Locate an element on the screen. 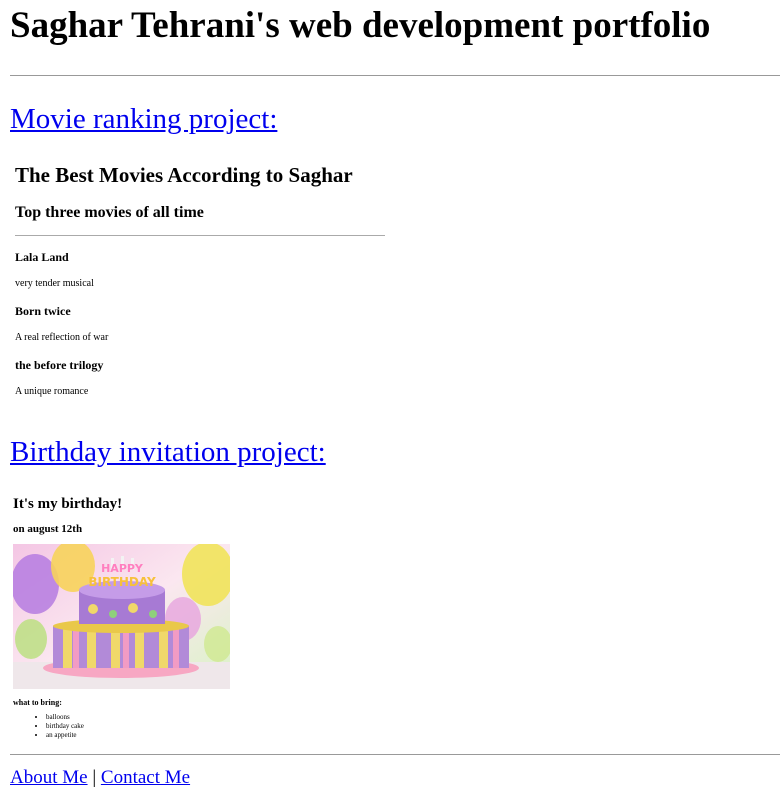 This screenshot has height=812, width=780. movie-project-link: Movie ranking project: is located at coordinates (143, 119).